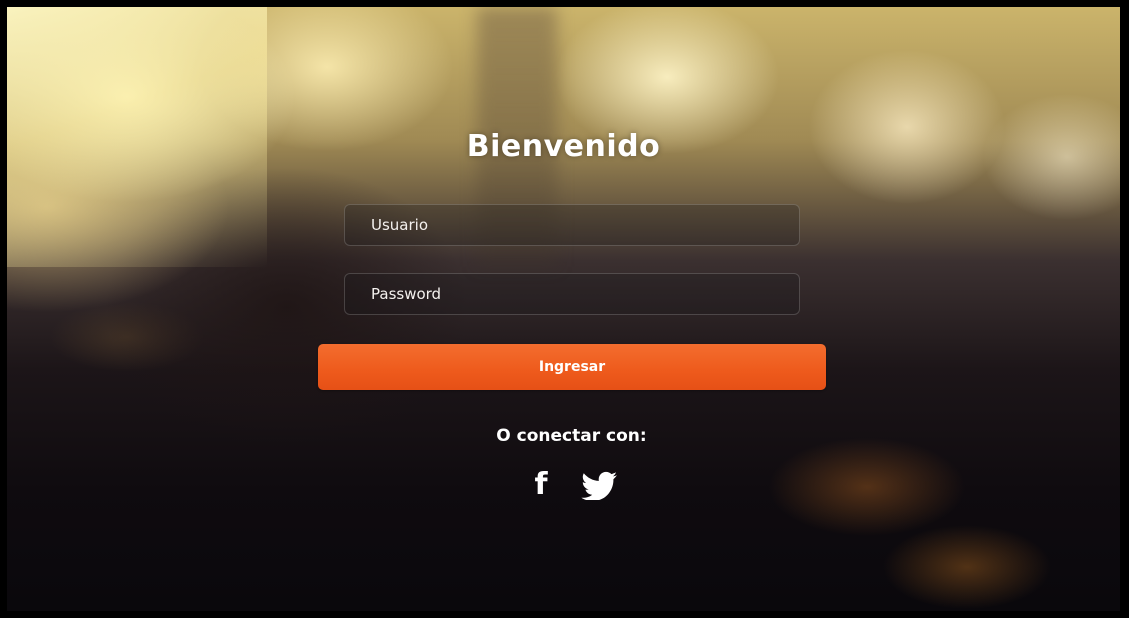 The height and width of the screenshot is (618, 1129). I want to click on facebook-icon: f, so click(541, 484).